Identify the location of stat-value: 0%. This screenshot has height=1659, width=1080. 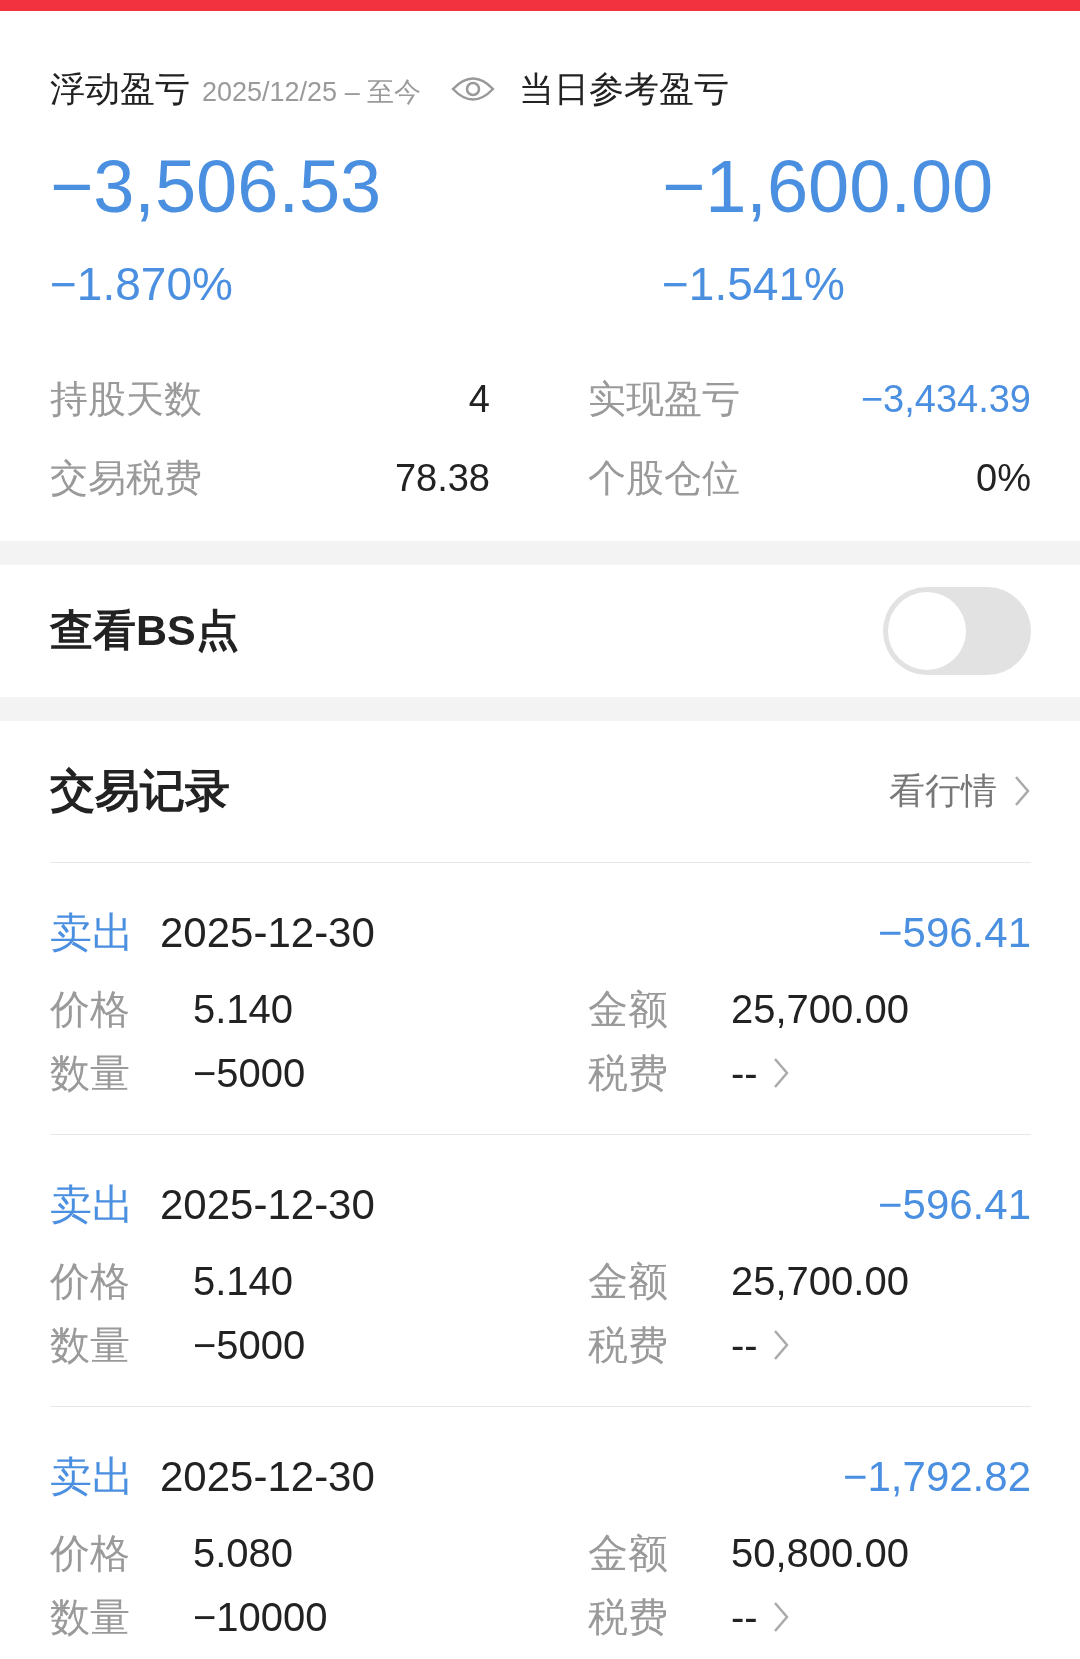
(1003, 478).